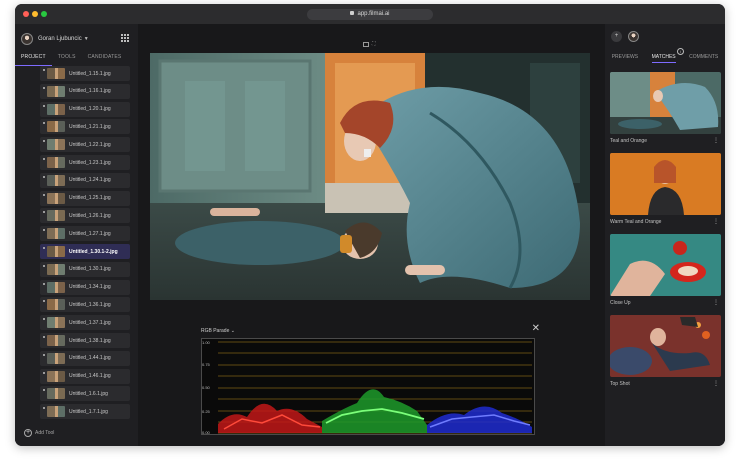  Describe the element at coordinates (90, 126) in the screenshot. I see `file-name: Untitled_1.21.1.jpg` at that location.